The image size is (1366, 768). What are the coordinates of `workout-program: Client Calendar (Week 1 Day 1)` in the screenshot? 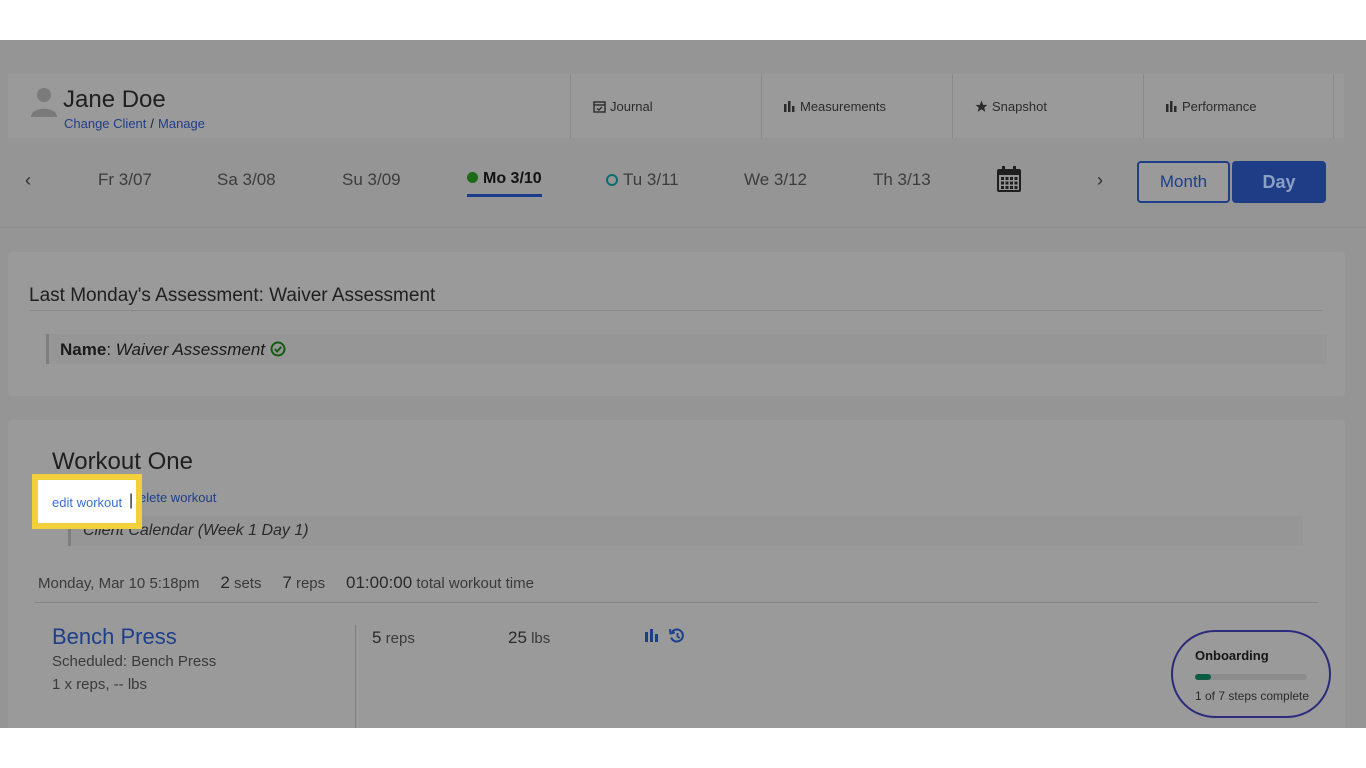 It's located at (685, 531).